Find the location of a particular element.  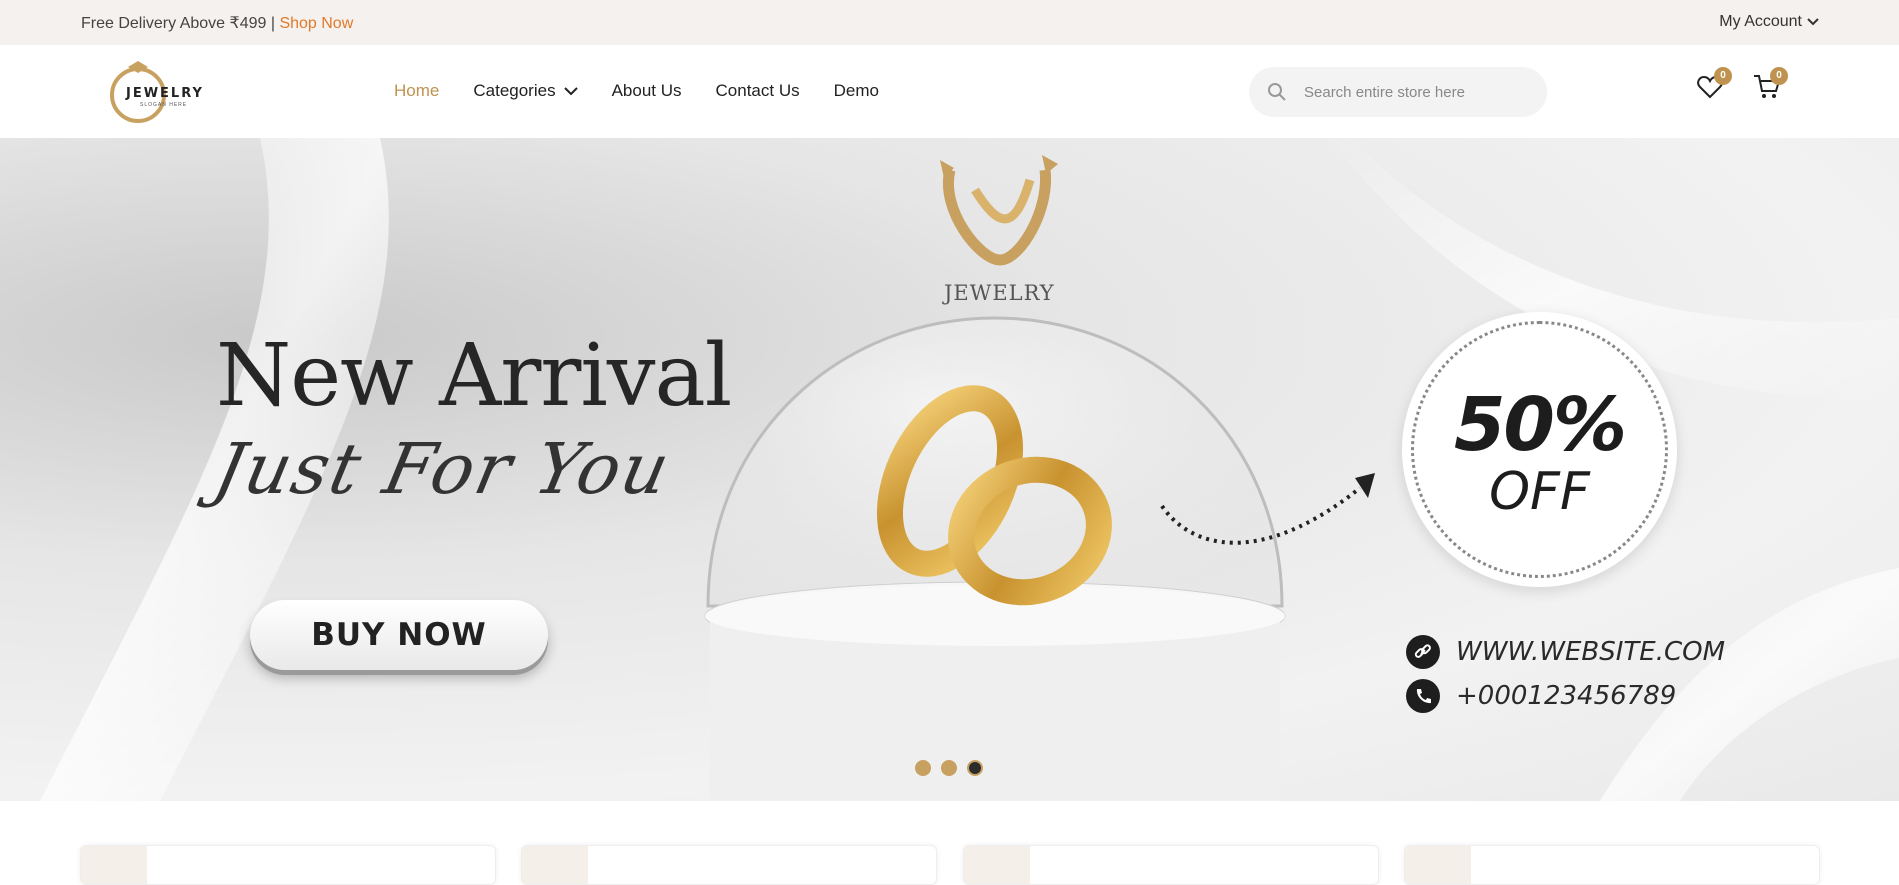

feature-cards-row is located at coordinates (950, 865).